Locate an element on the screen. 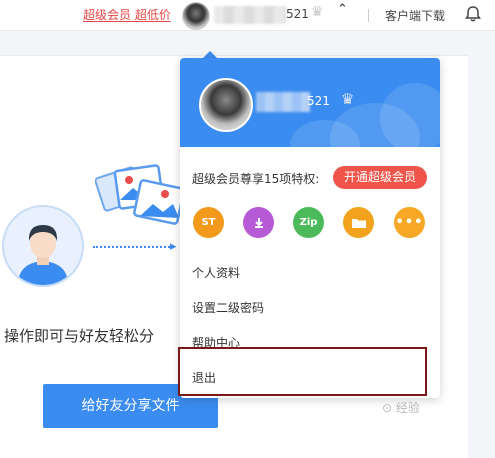  chevron-up-icon: ⌃ is located at coordinates (342, 9).